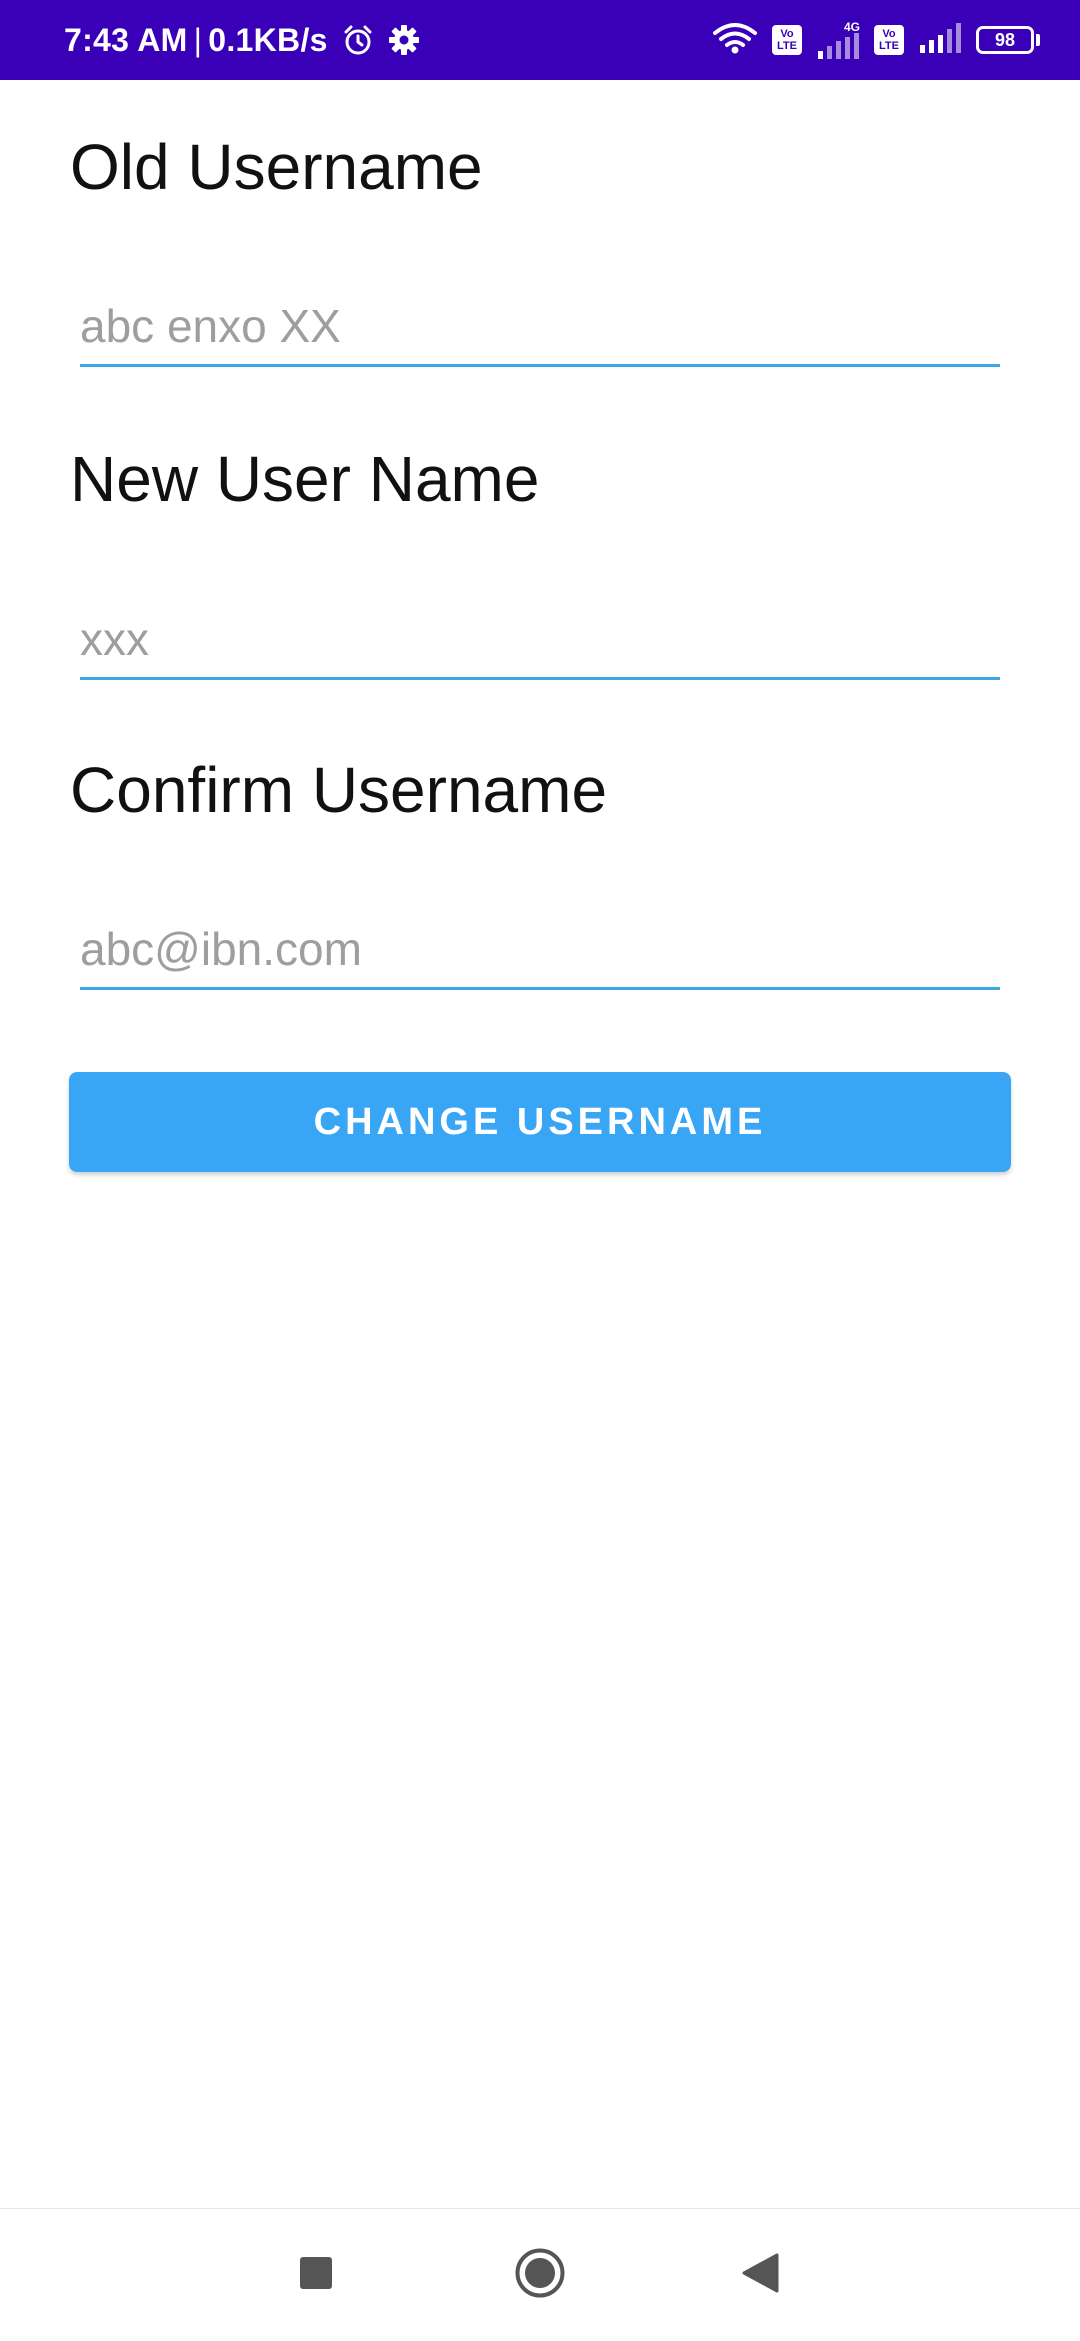 The height and width of the screenshot is (2341, 1080). What do you see at coordinates (305, 479) in the screenshot?
I see `new-username-label: New User Name` at bounding box center [305, 479].